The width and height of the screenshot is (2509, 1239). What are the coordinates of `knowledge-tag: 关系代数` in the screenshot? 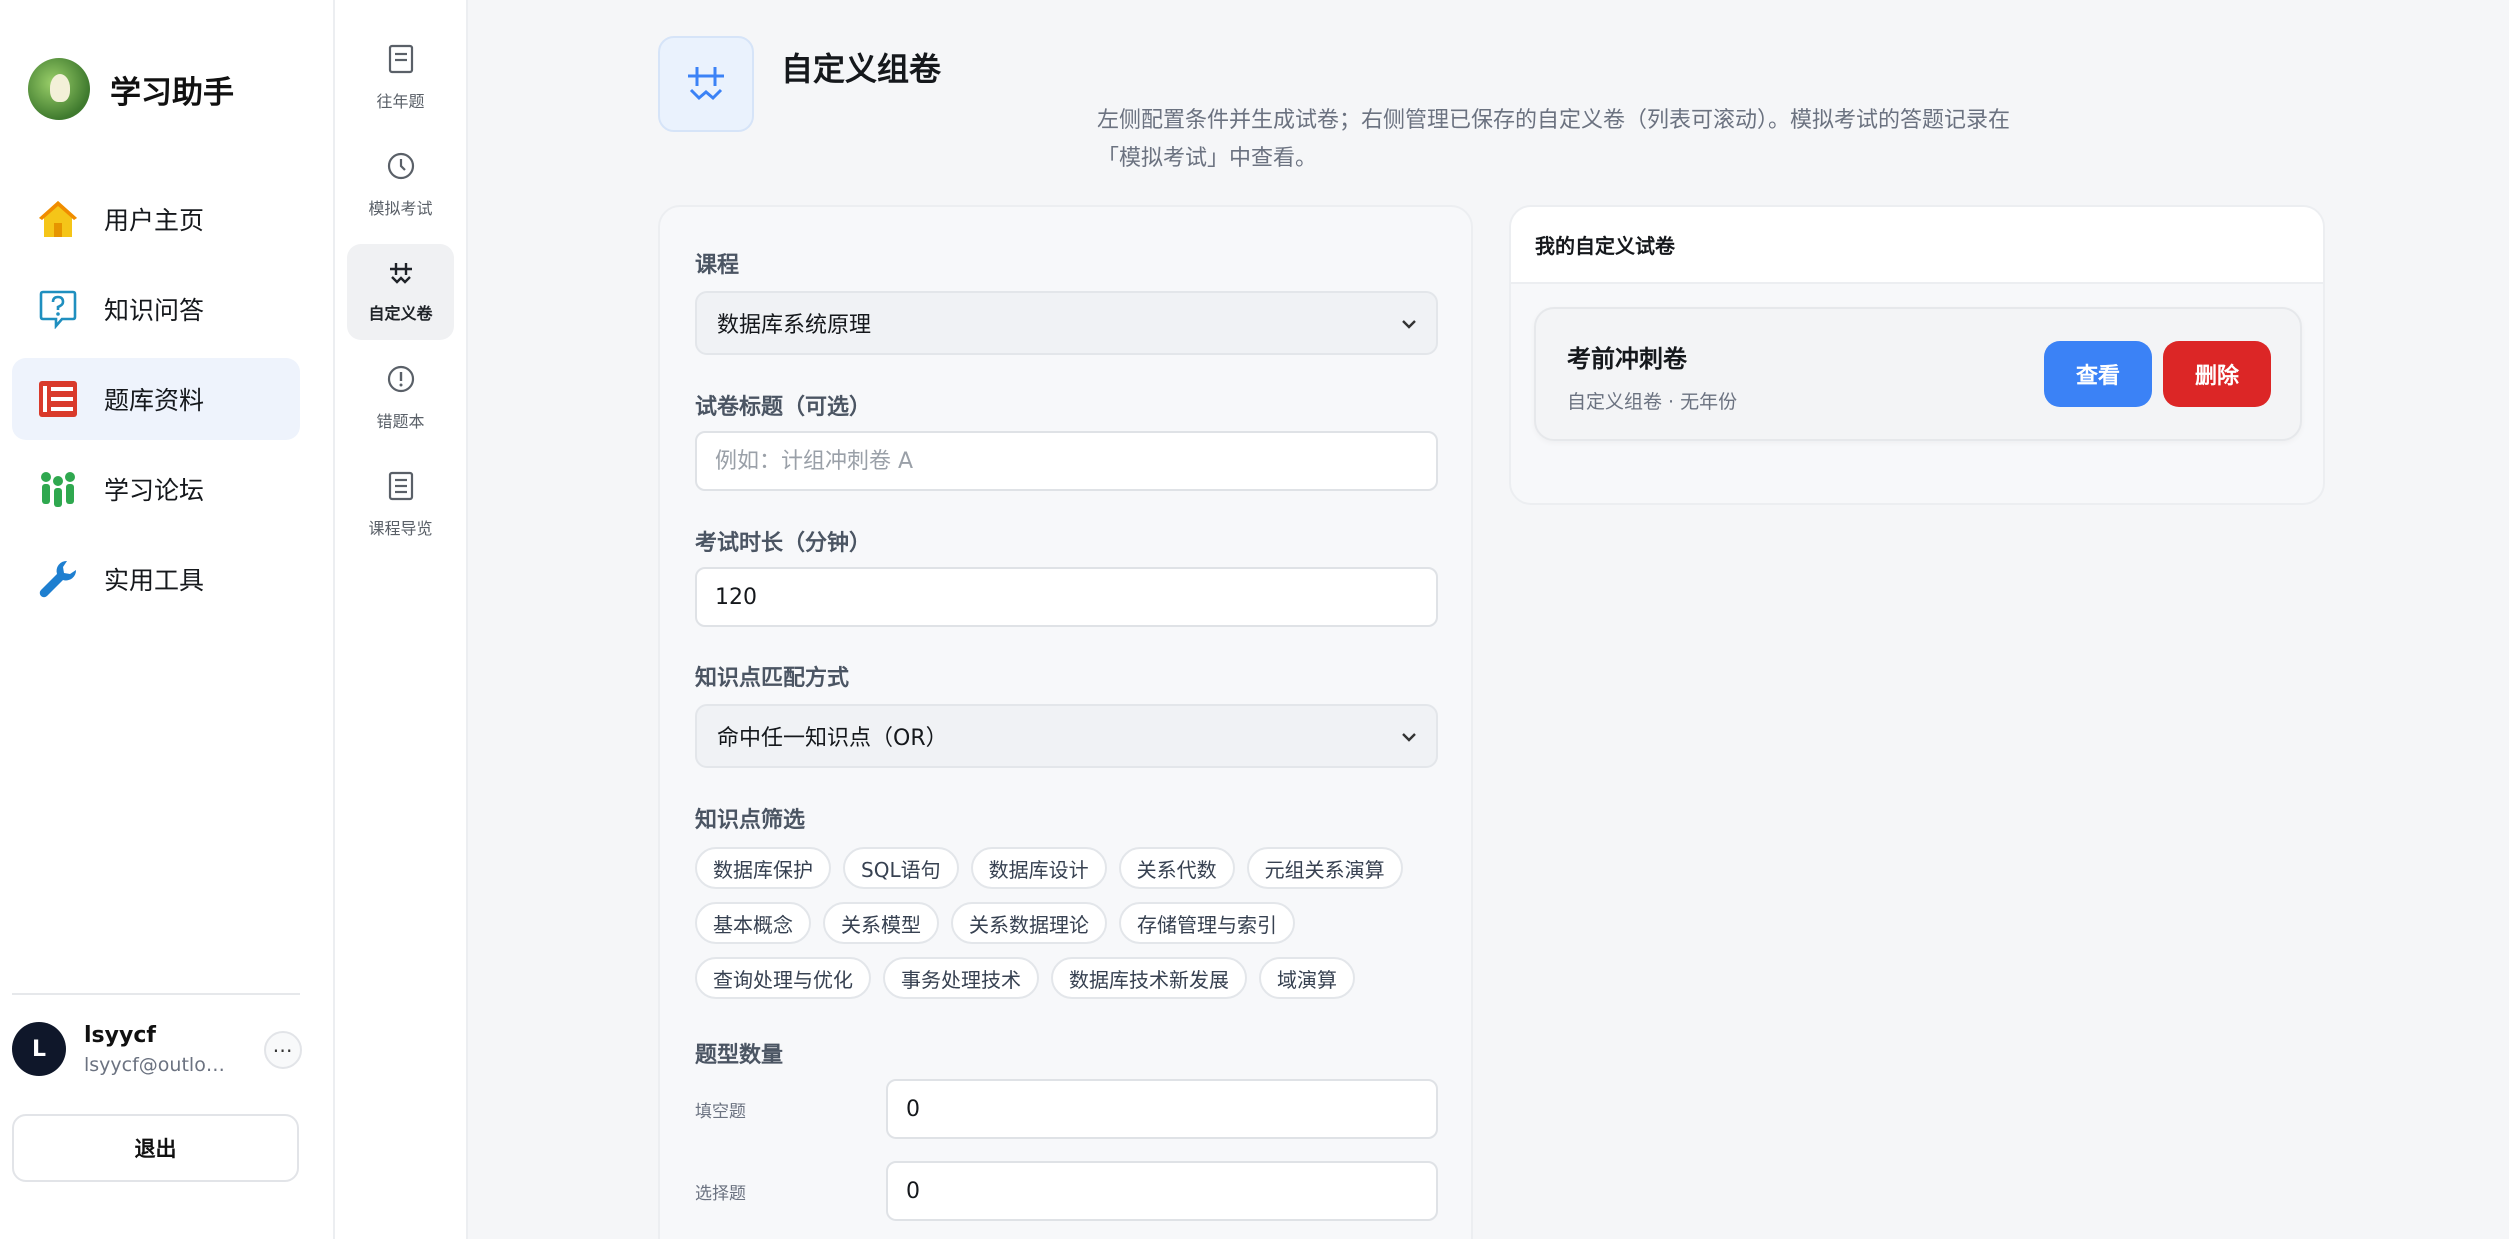 It's located at (1176, 868).